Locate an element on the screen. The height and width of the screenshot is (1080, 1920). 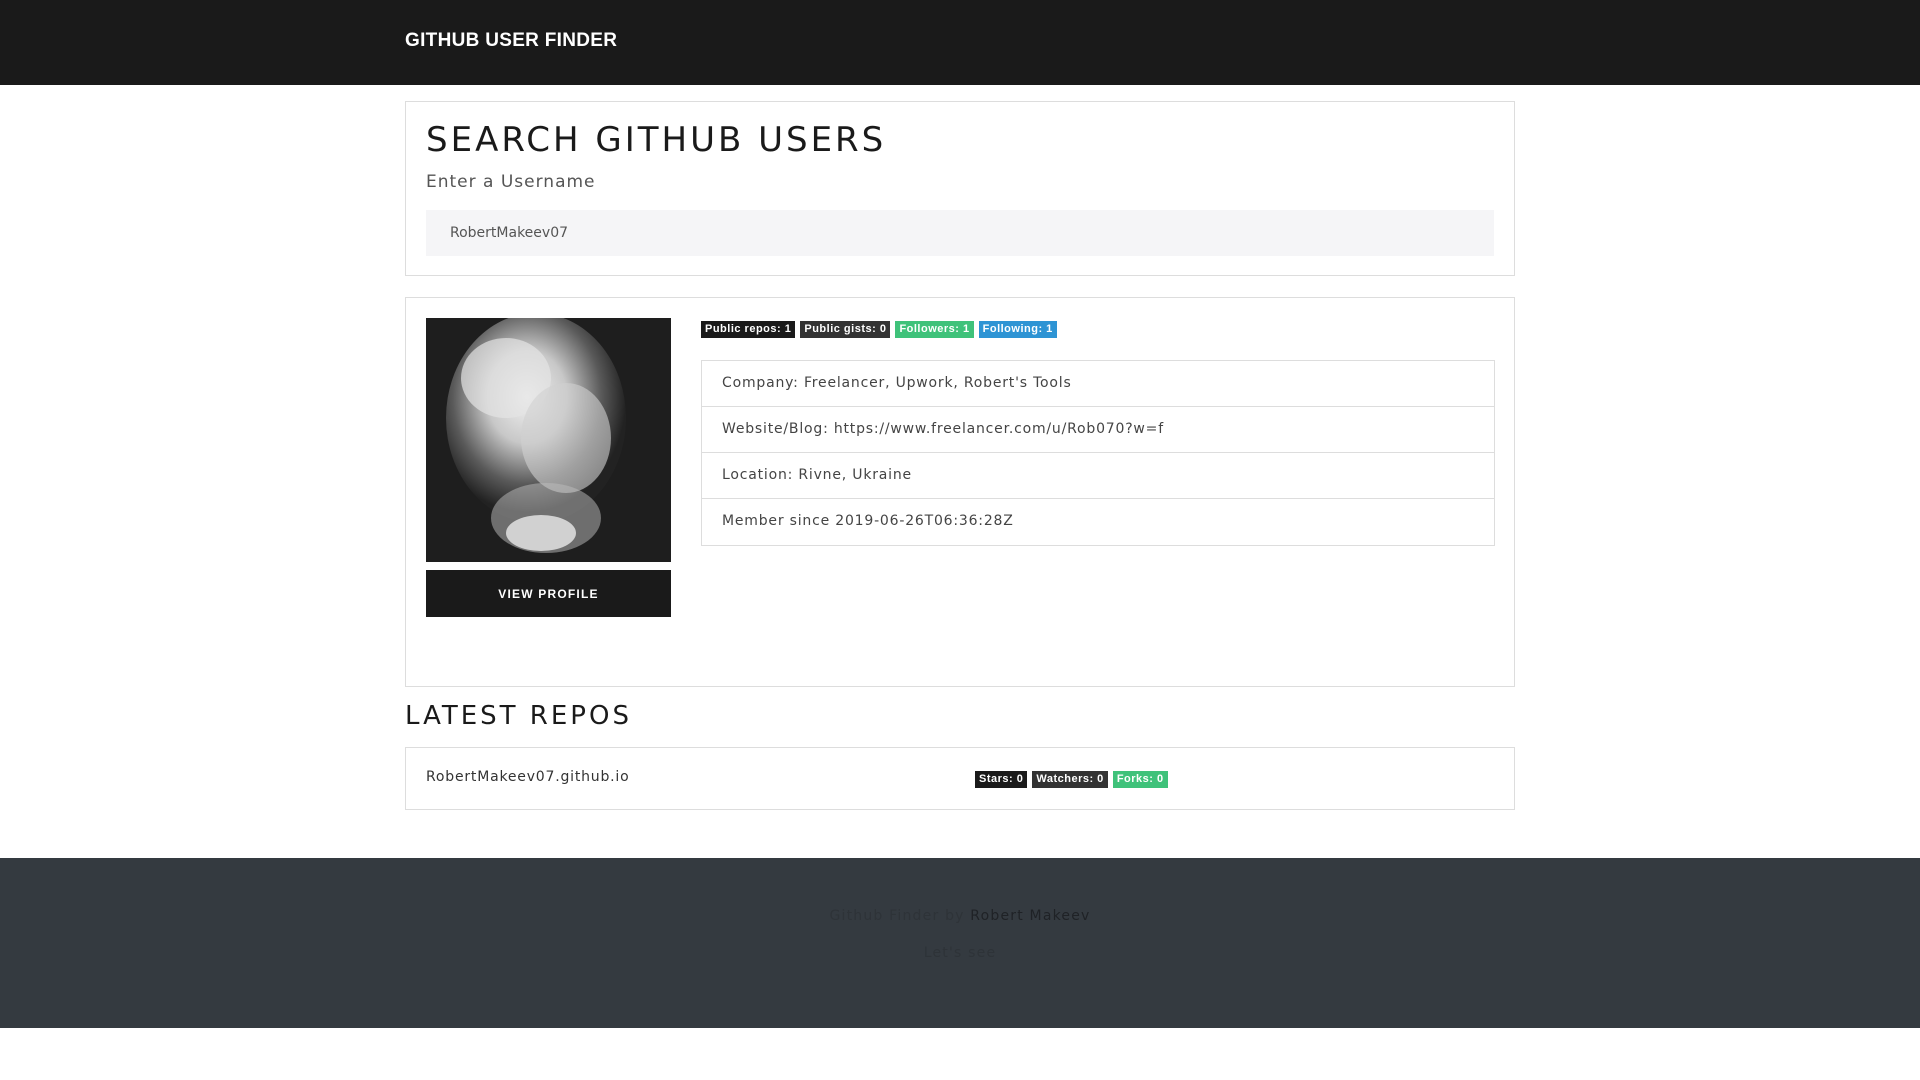
repo-link: RobertMakeev07.github.io is located at coordinates (527, 777).